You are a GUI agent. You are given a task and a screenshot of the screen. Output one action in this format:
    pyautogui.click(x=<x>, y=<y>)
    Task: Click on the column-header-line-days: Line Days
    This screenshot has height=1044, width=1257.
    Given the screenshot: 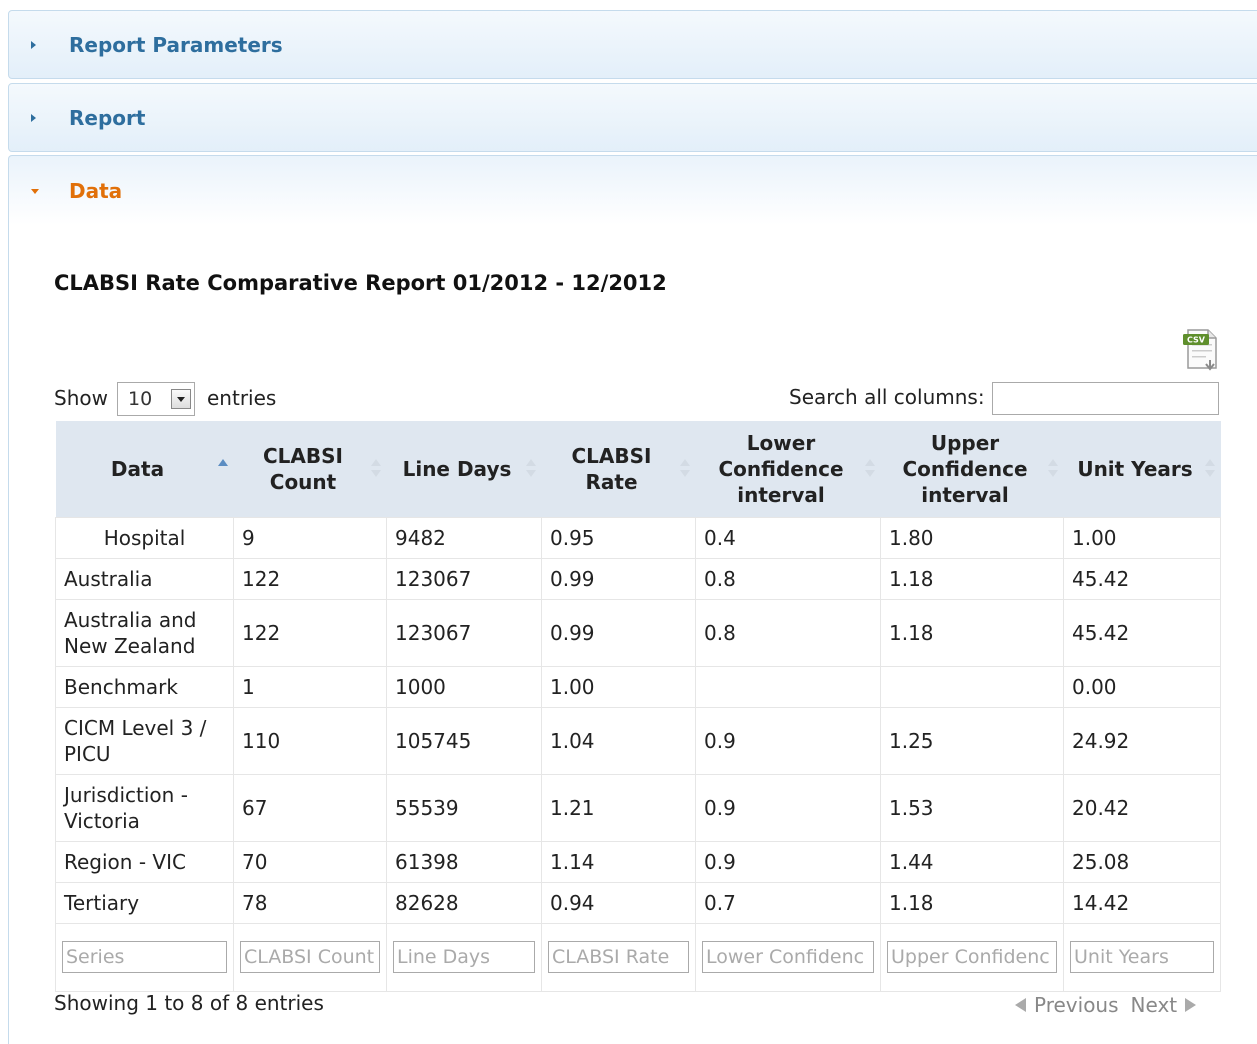 What is the action you would take?
    pyautogui.click(x=464, y=469)
    